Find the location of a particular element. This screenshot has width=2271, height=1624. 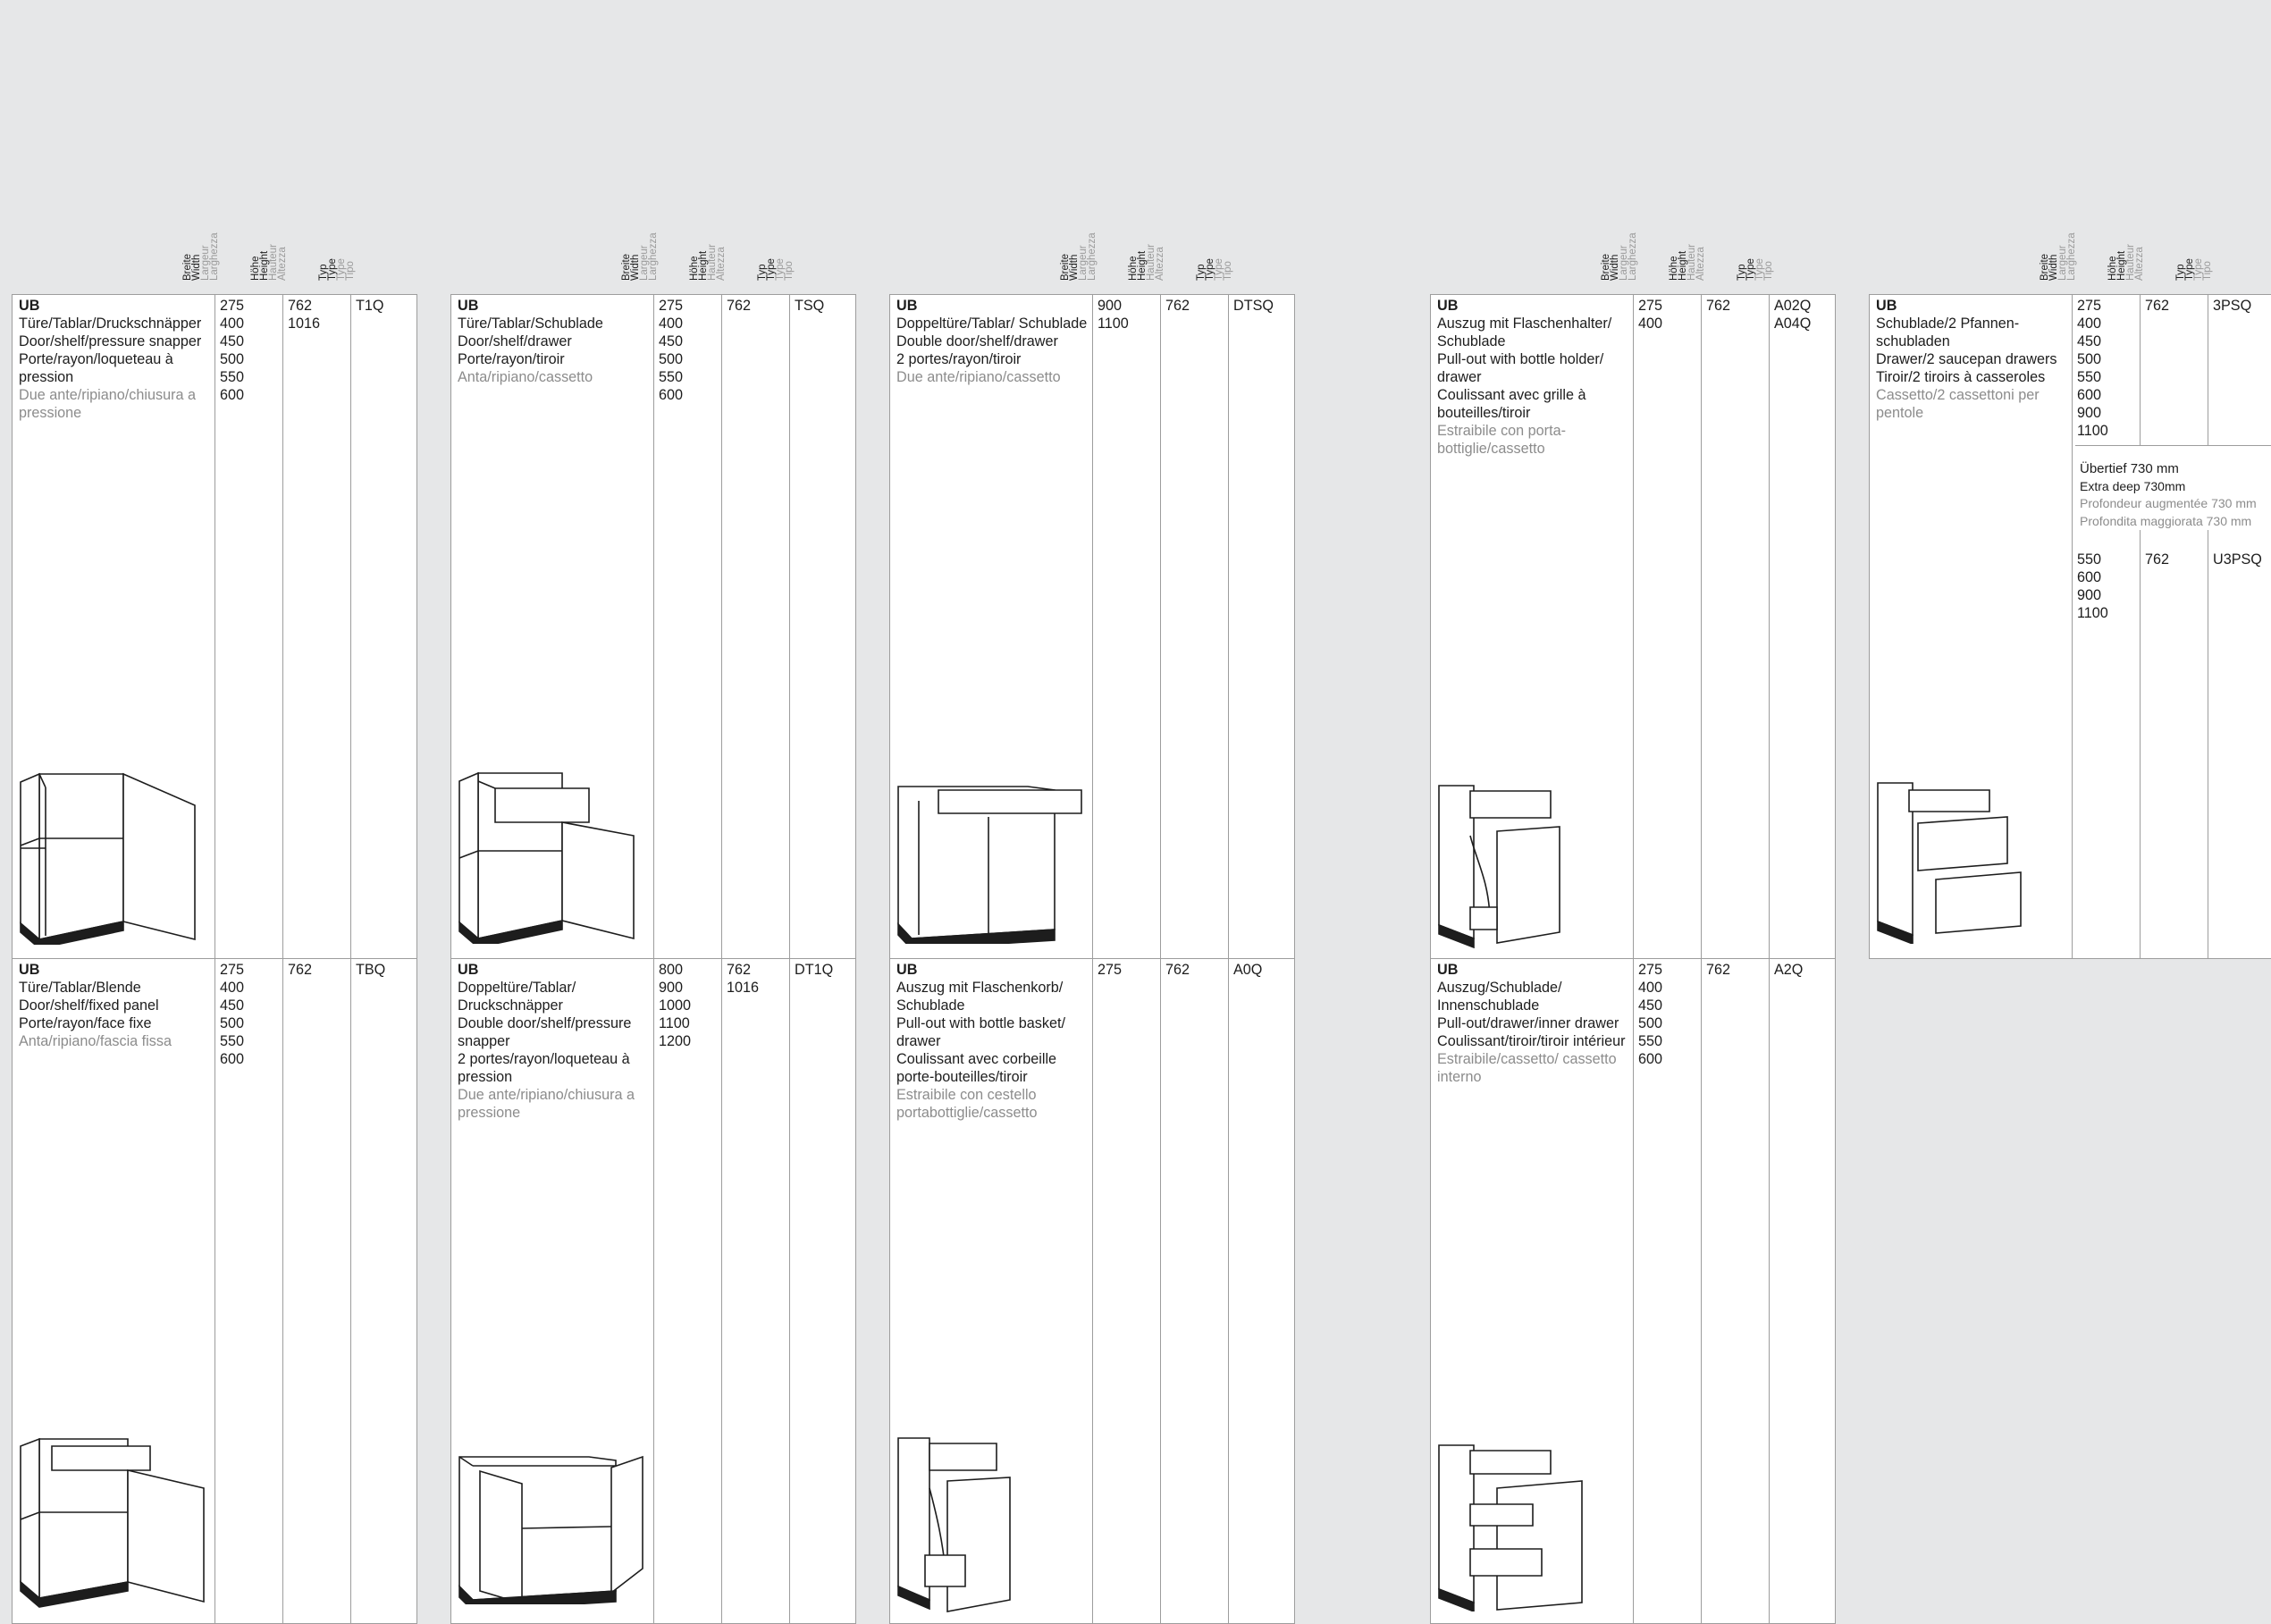

type-values: DTSQ is located at coordinates (1261, 626).